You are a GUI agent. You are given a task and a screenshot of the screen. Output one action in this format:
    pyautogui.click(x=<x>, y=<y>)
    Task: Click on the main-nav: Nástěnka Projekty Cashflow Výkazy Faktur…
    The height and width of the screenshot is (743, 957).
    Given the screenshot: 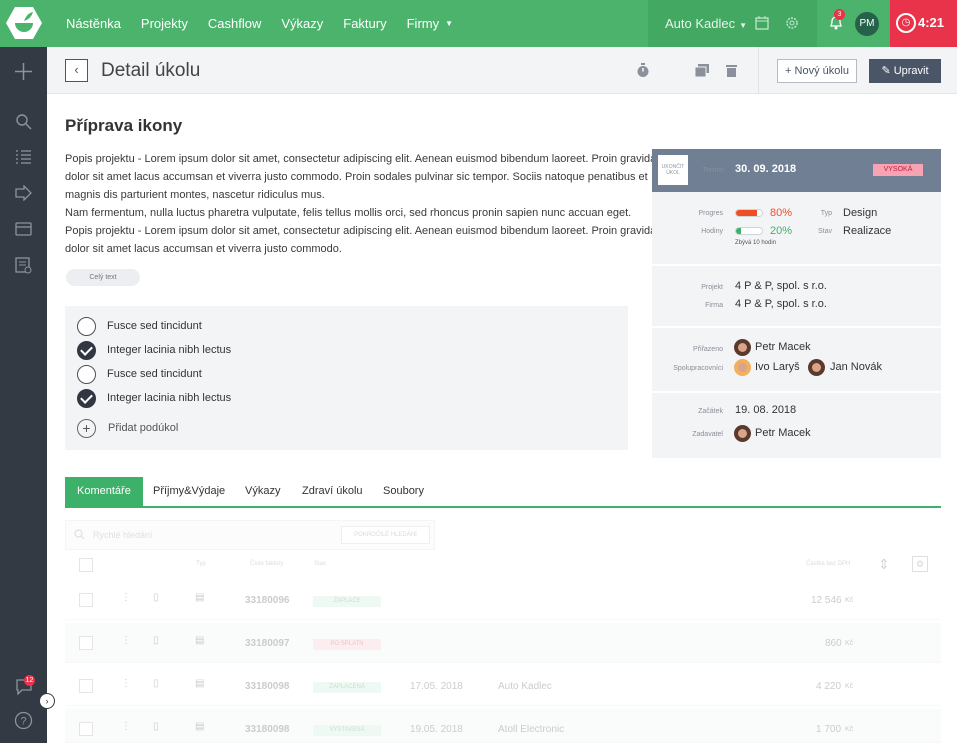 What is the action you would take?
    pyautogui.click(x=259, y=23)
    